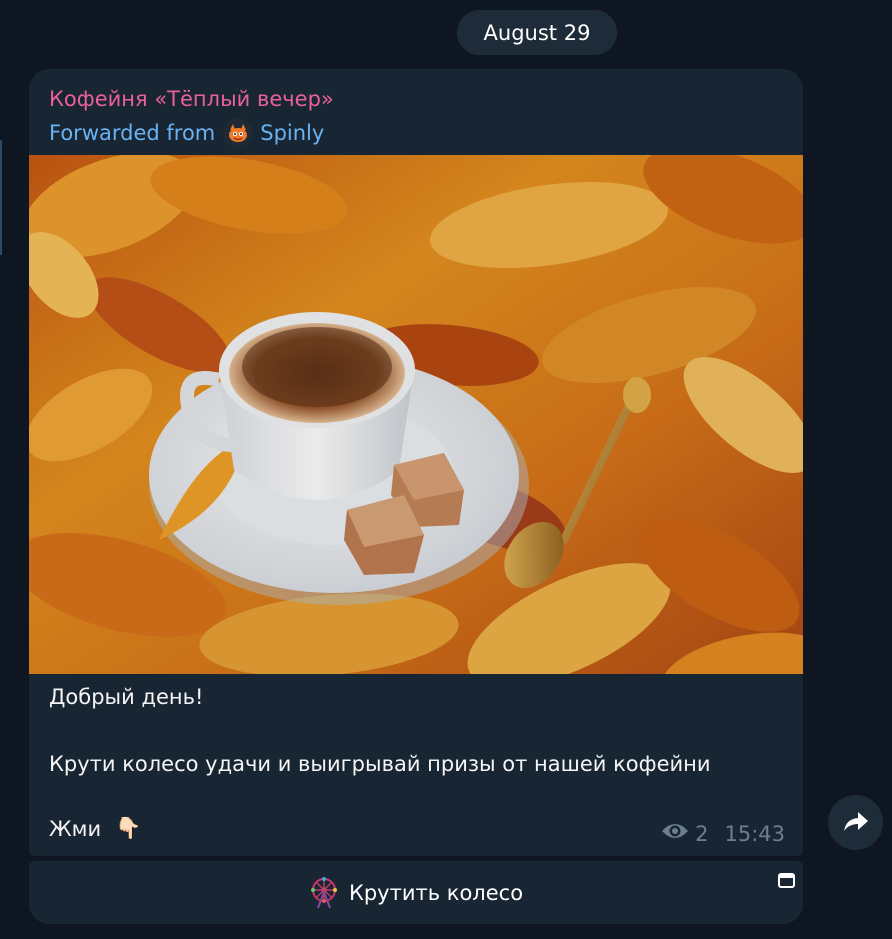 The height and width of the screenshot is (939, 892). I want to click on spin-wheel-button: Крутить колесо, so click(416, 892).